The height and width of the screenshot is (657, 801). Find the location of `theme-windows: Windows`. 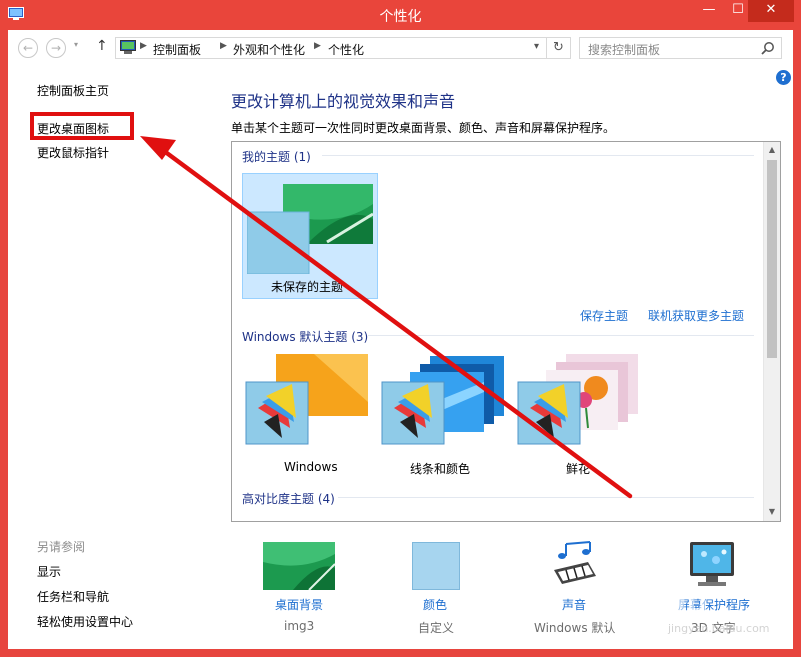

theme-windows: Windows is located at coordinates (314, 417).